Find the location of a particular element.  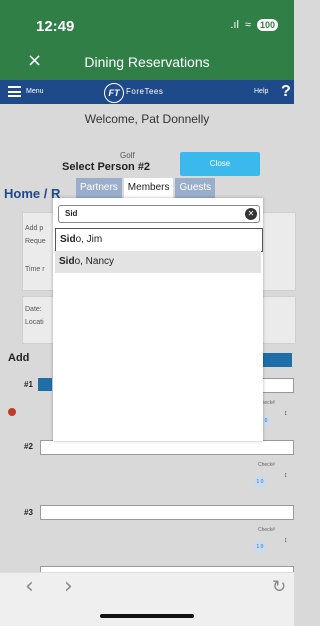

add-text: Add p is located at coordinates (34, 228).